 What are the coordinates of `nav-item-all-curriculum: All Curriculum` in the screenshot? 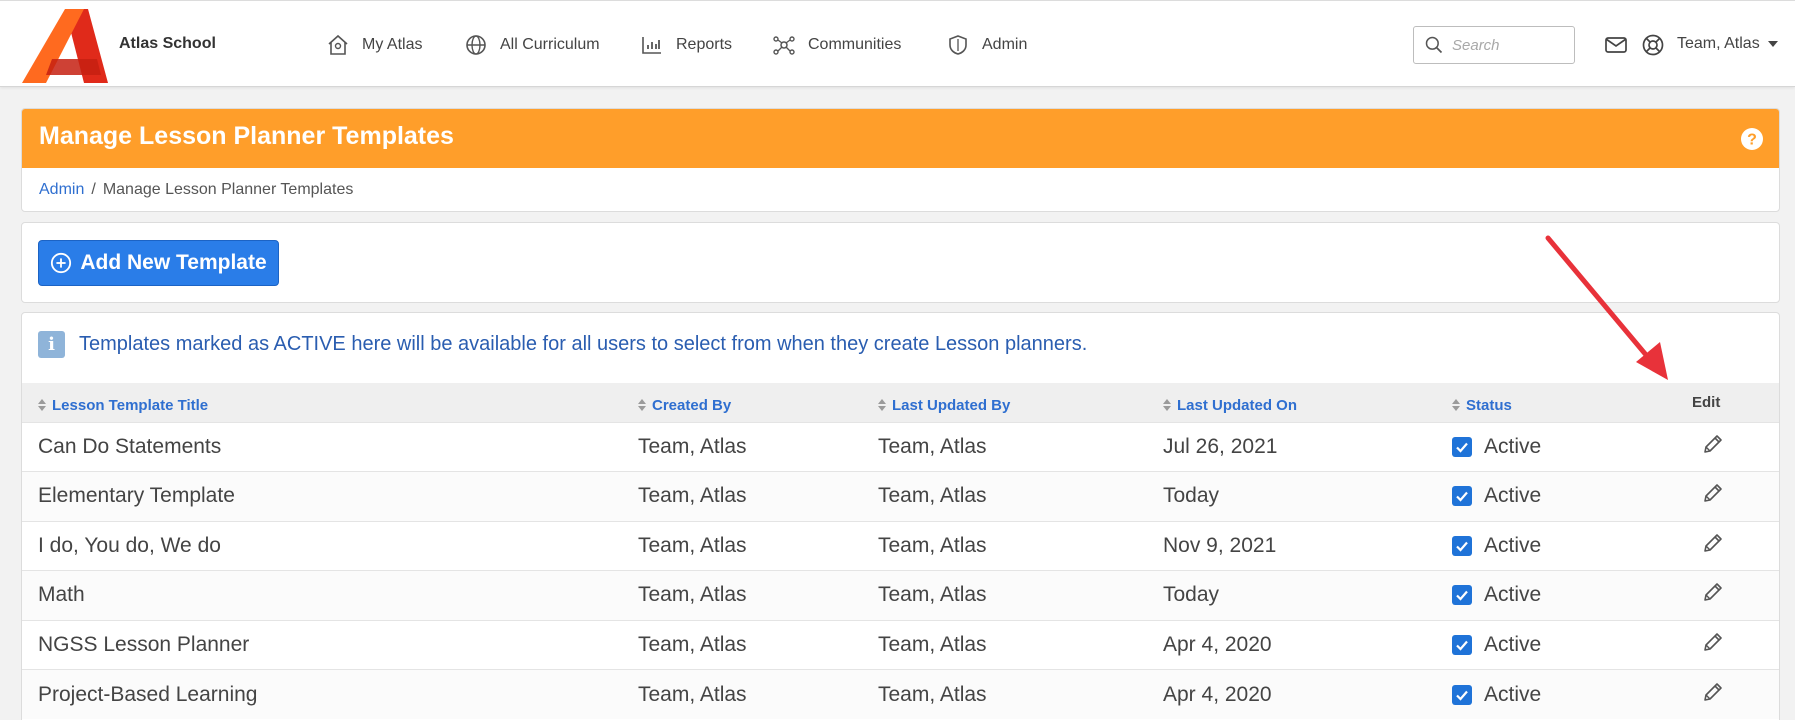 It's located at (532, 45).